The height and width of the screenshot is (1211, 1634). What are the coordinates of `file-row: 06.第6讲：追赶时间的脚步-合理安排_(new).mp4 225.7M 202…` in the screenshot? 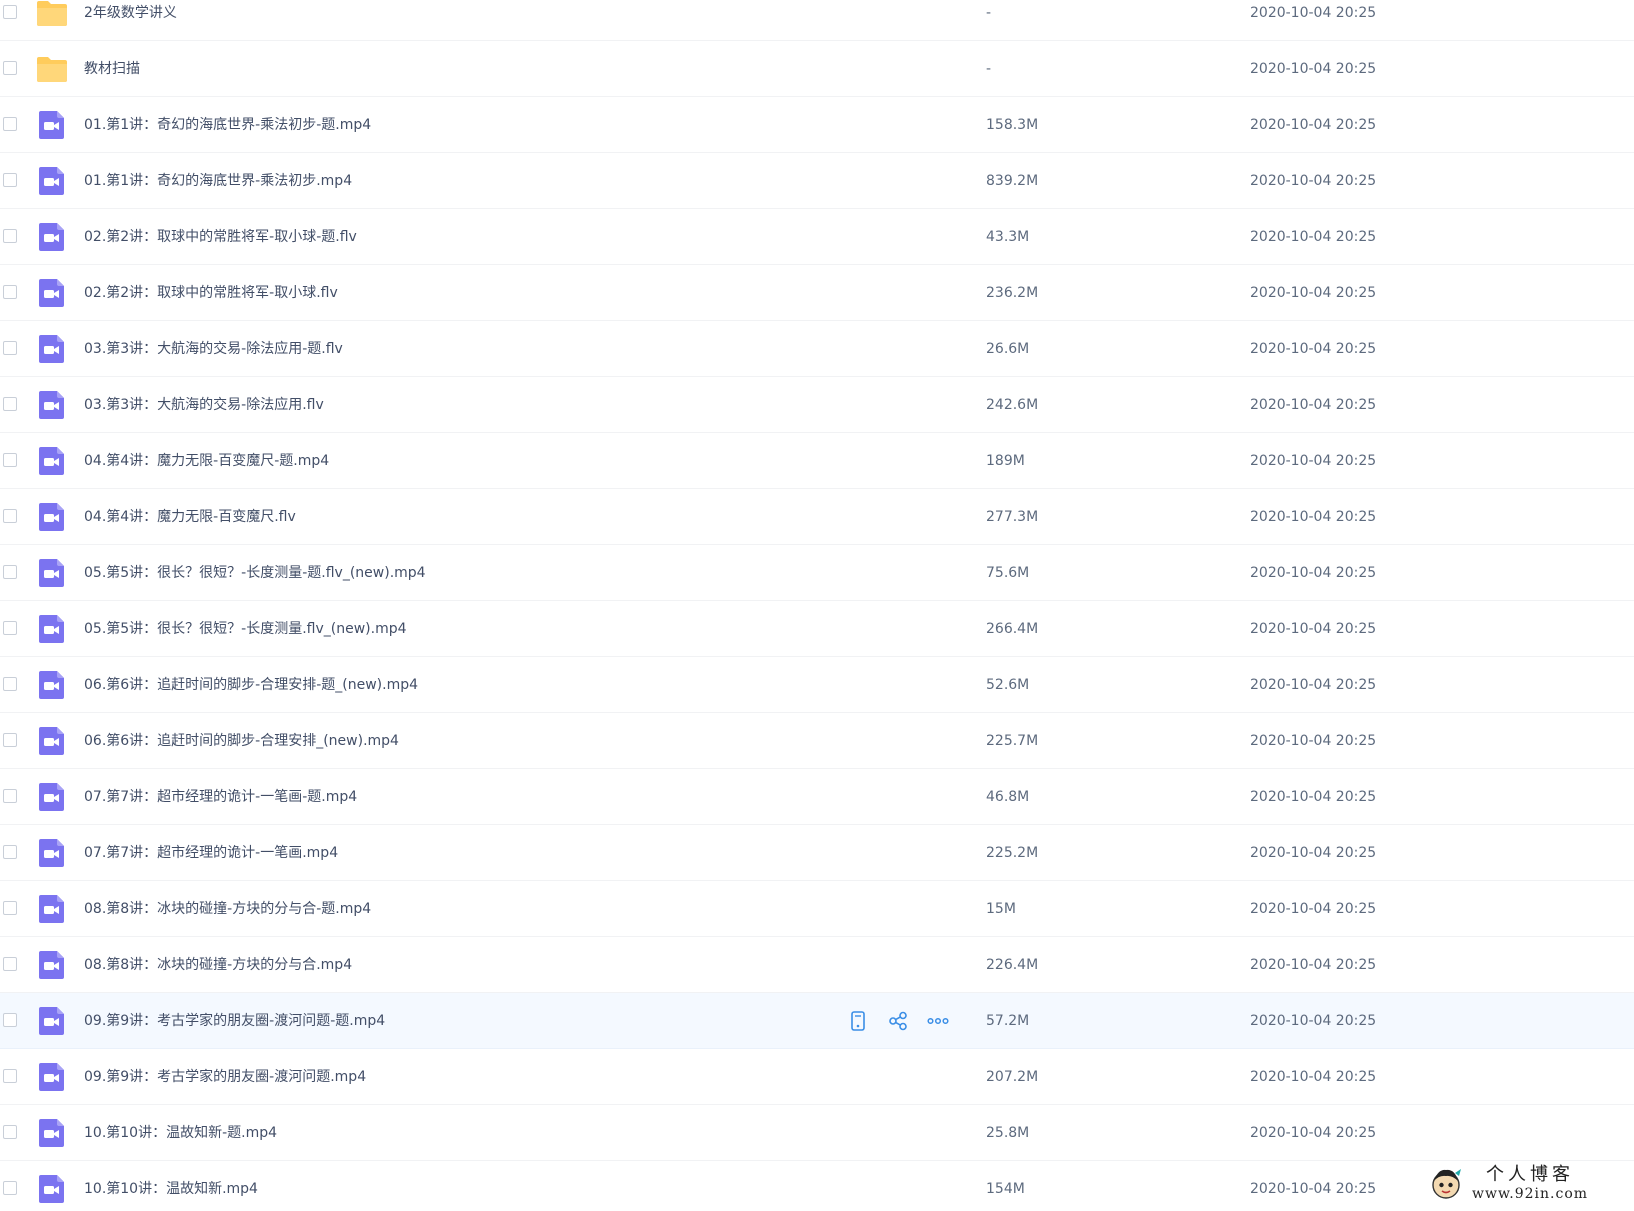 It's located at (817, 741).